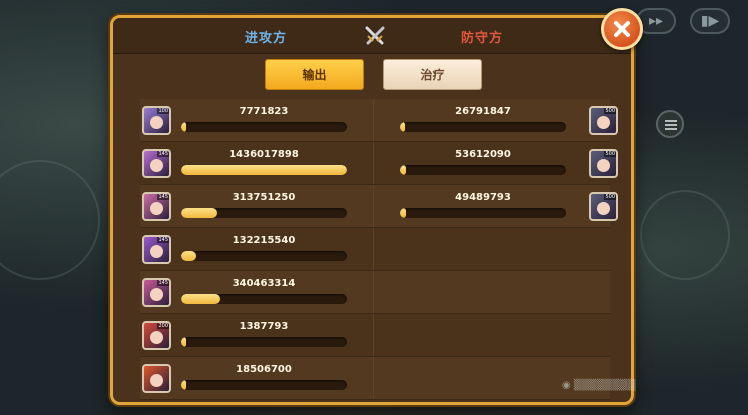 The width and height of the screenshot is (748, 415). I want to click on dialog-header: 进攻方 防守方, so click(372, 36).